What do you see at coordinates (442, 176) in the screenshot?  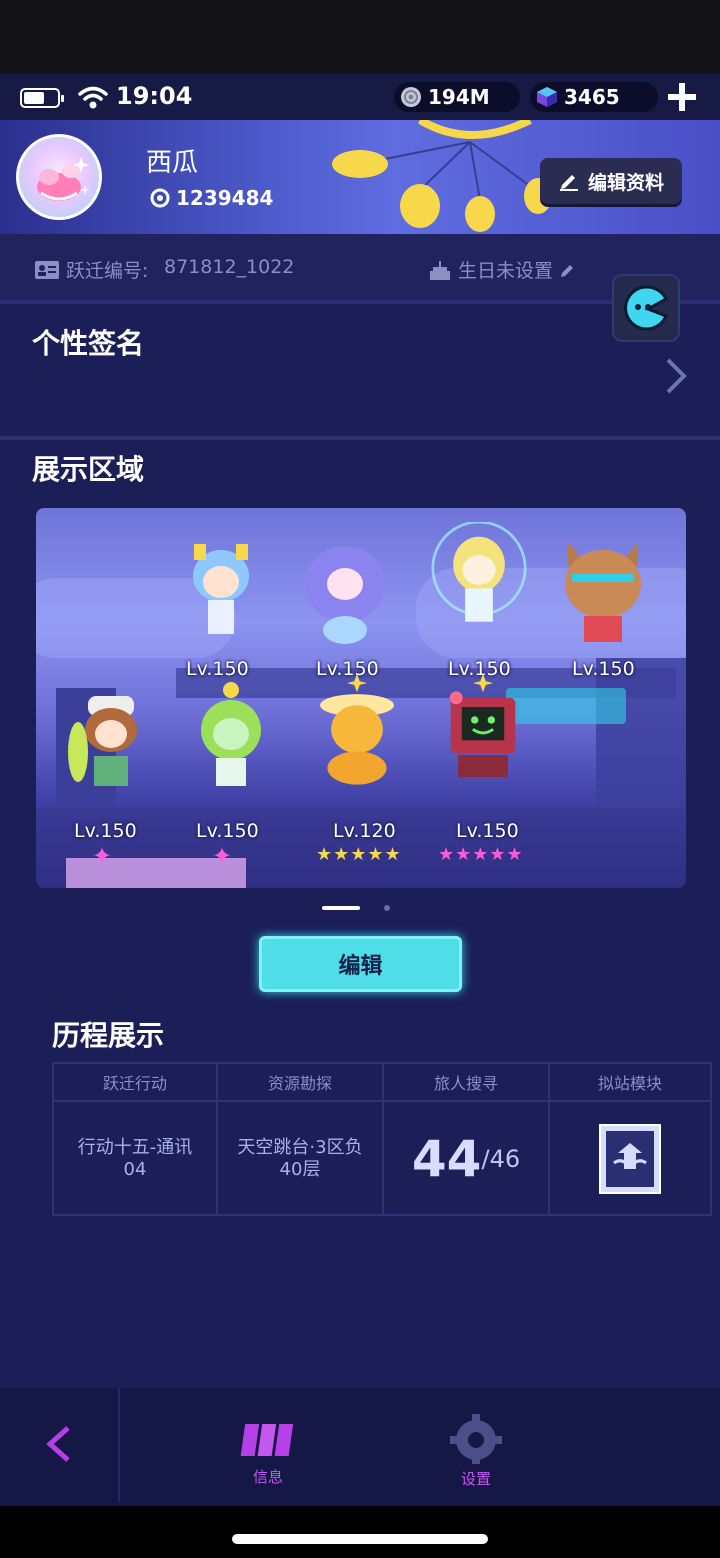 I see `decorative-moon-emblem` at bounding box center [442, 176].